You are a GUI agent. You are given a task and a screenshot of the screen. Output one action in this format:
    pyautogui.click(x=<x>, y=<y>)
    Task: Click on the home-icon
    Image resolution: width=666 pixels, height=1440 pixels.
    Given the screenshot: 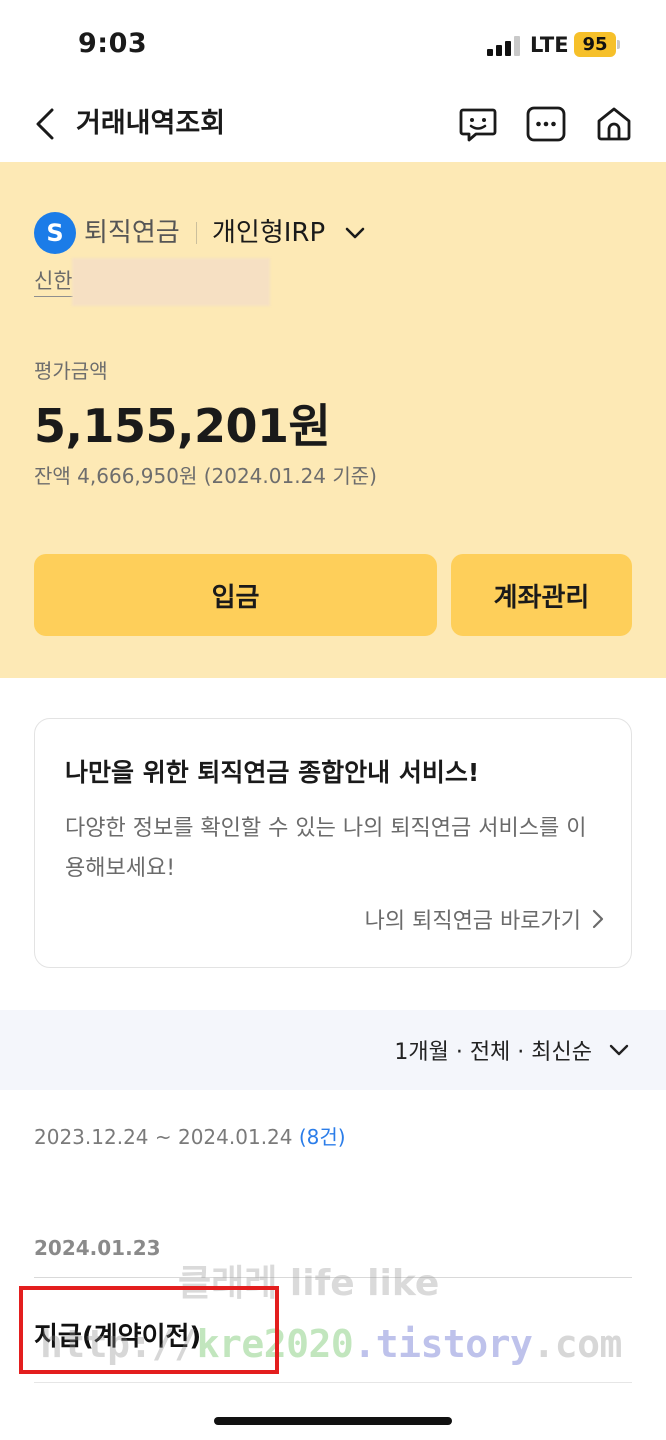 What is the action you would take?
    pyautogui.click(x=614, y=124)
    